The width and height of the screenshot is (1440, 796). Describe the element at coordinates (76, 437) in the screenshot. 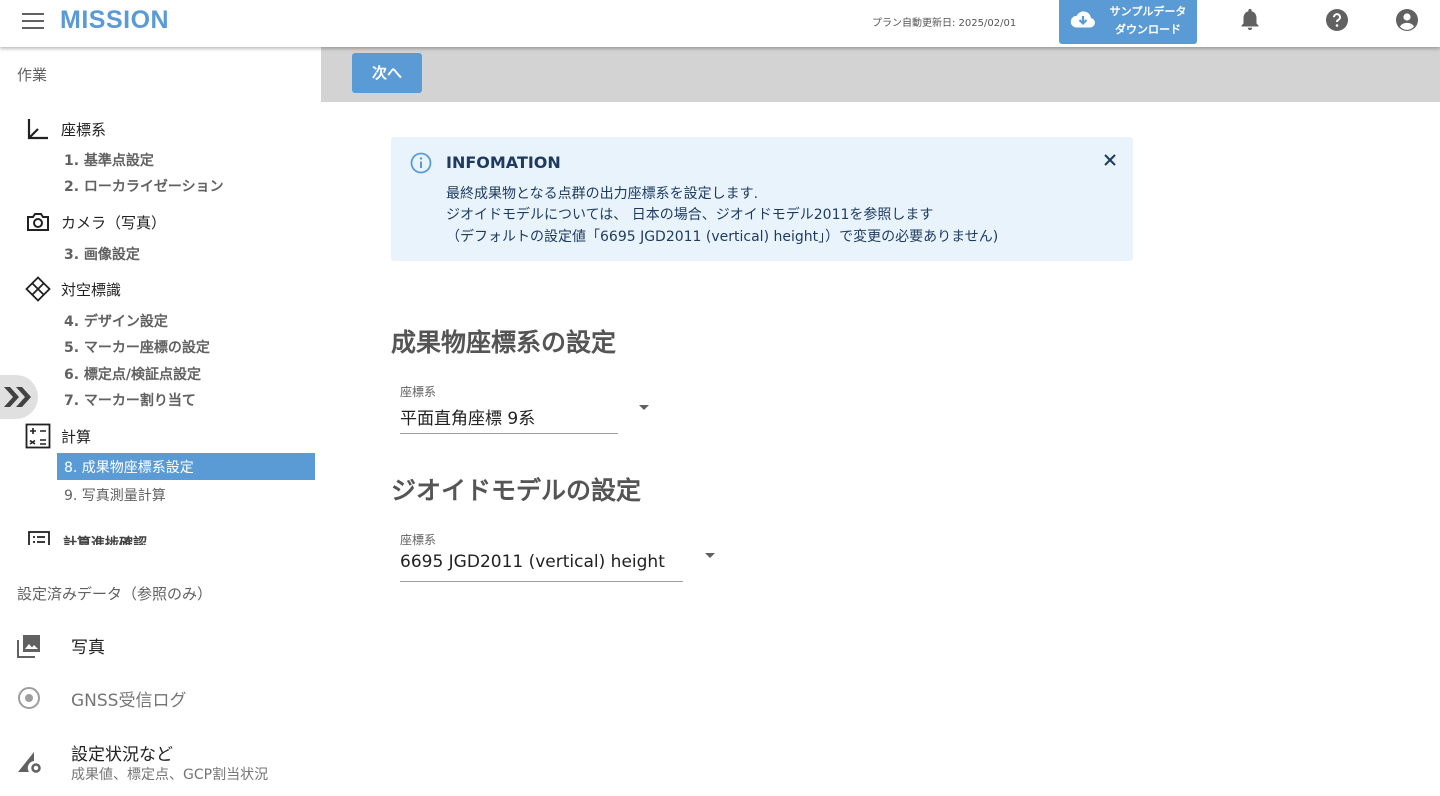

I see `category-label: 計算` at that location.